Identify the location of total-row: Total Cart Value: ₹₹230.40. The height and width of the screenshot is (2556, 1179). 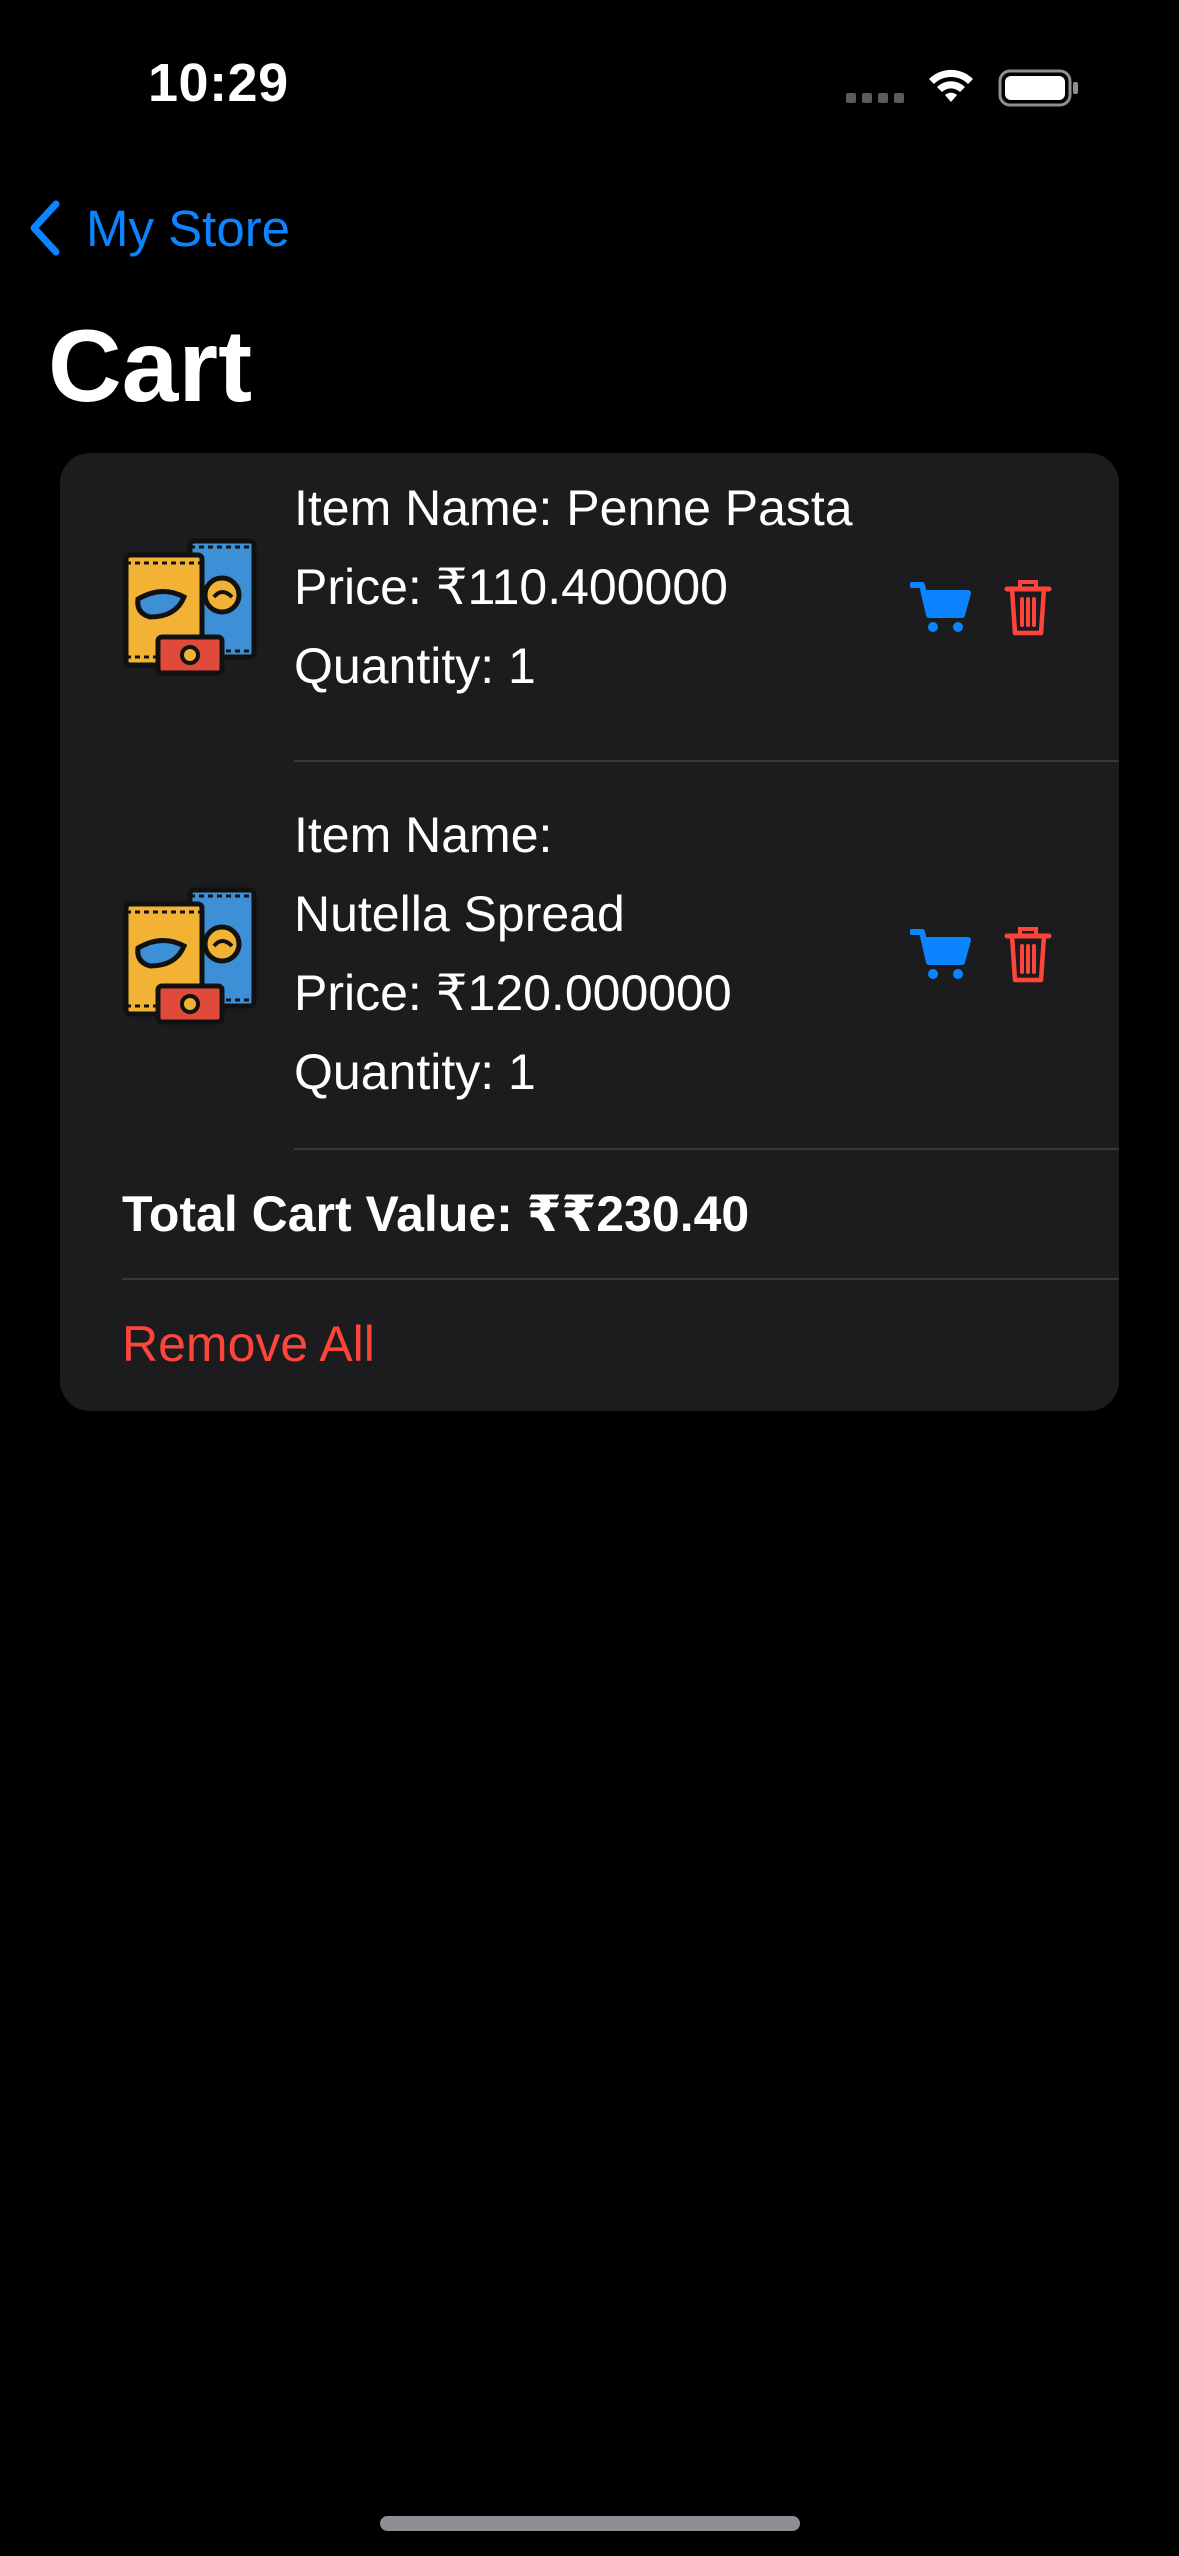
(589, 1214).